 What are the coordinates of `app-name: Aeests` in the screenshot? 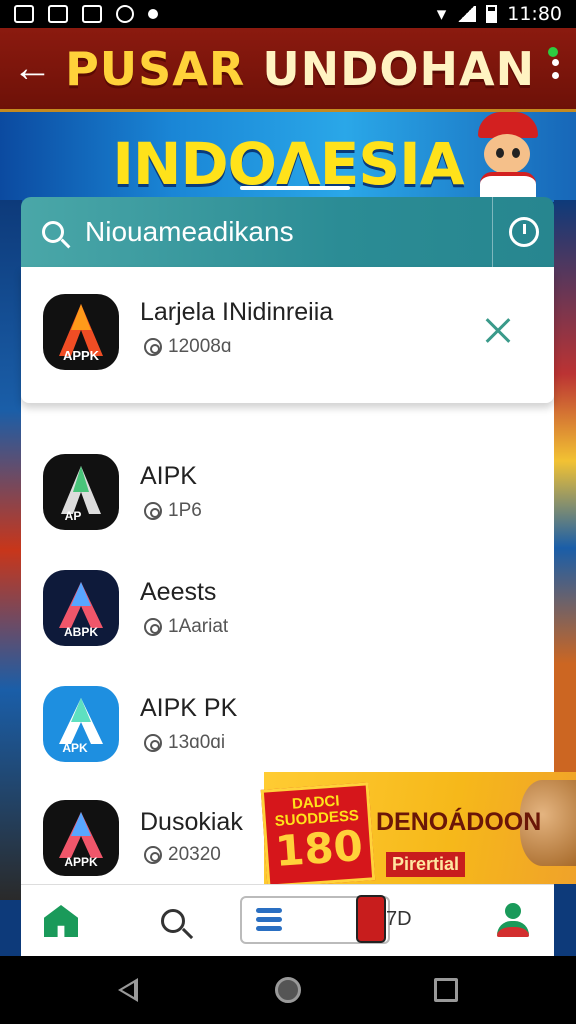 It's located at (178, 592).